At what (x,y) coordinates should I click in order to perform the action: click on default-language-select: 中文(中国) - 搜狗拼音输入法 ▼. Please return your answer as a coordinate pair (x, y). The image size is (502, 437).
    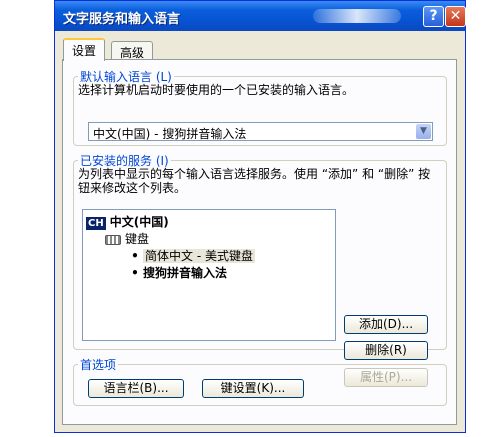
    Looking at the image, I should click on (260, 131).